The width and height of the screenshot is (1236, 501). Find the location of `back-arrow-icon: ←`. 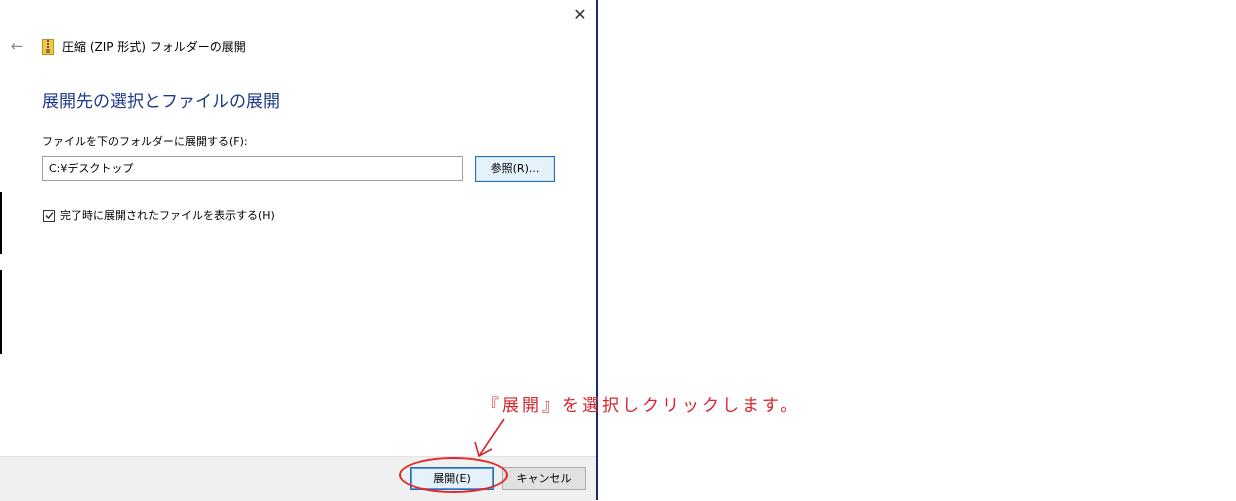

back-arrow-icon: ← is located at coordinates (17, 46).